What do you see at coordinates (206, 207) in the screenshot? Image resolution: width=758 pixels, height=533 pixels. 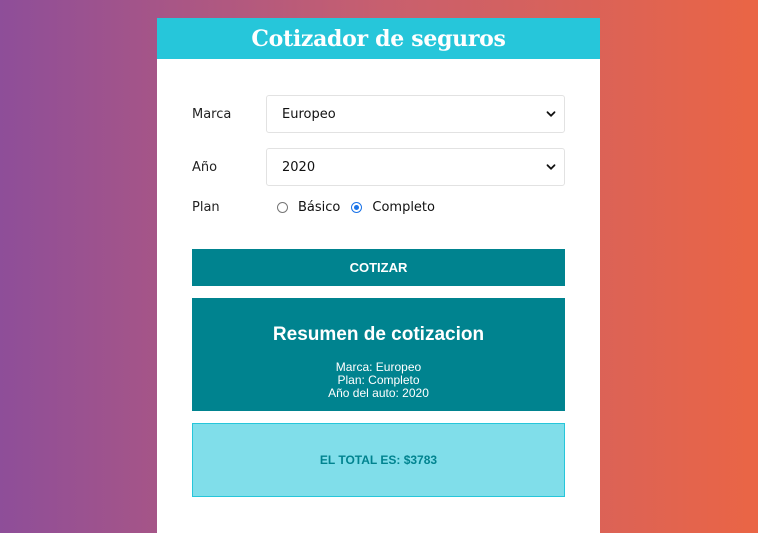 I see `plan-label: Plan` at bounding box center [206, 207].